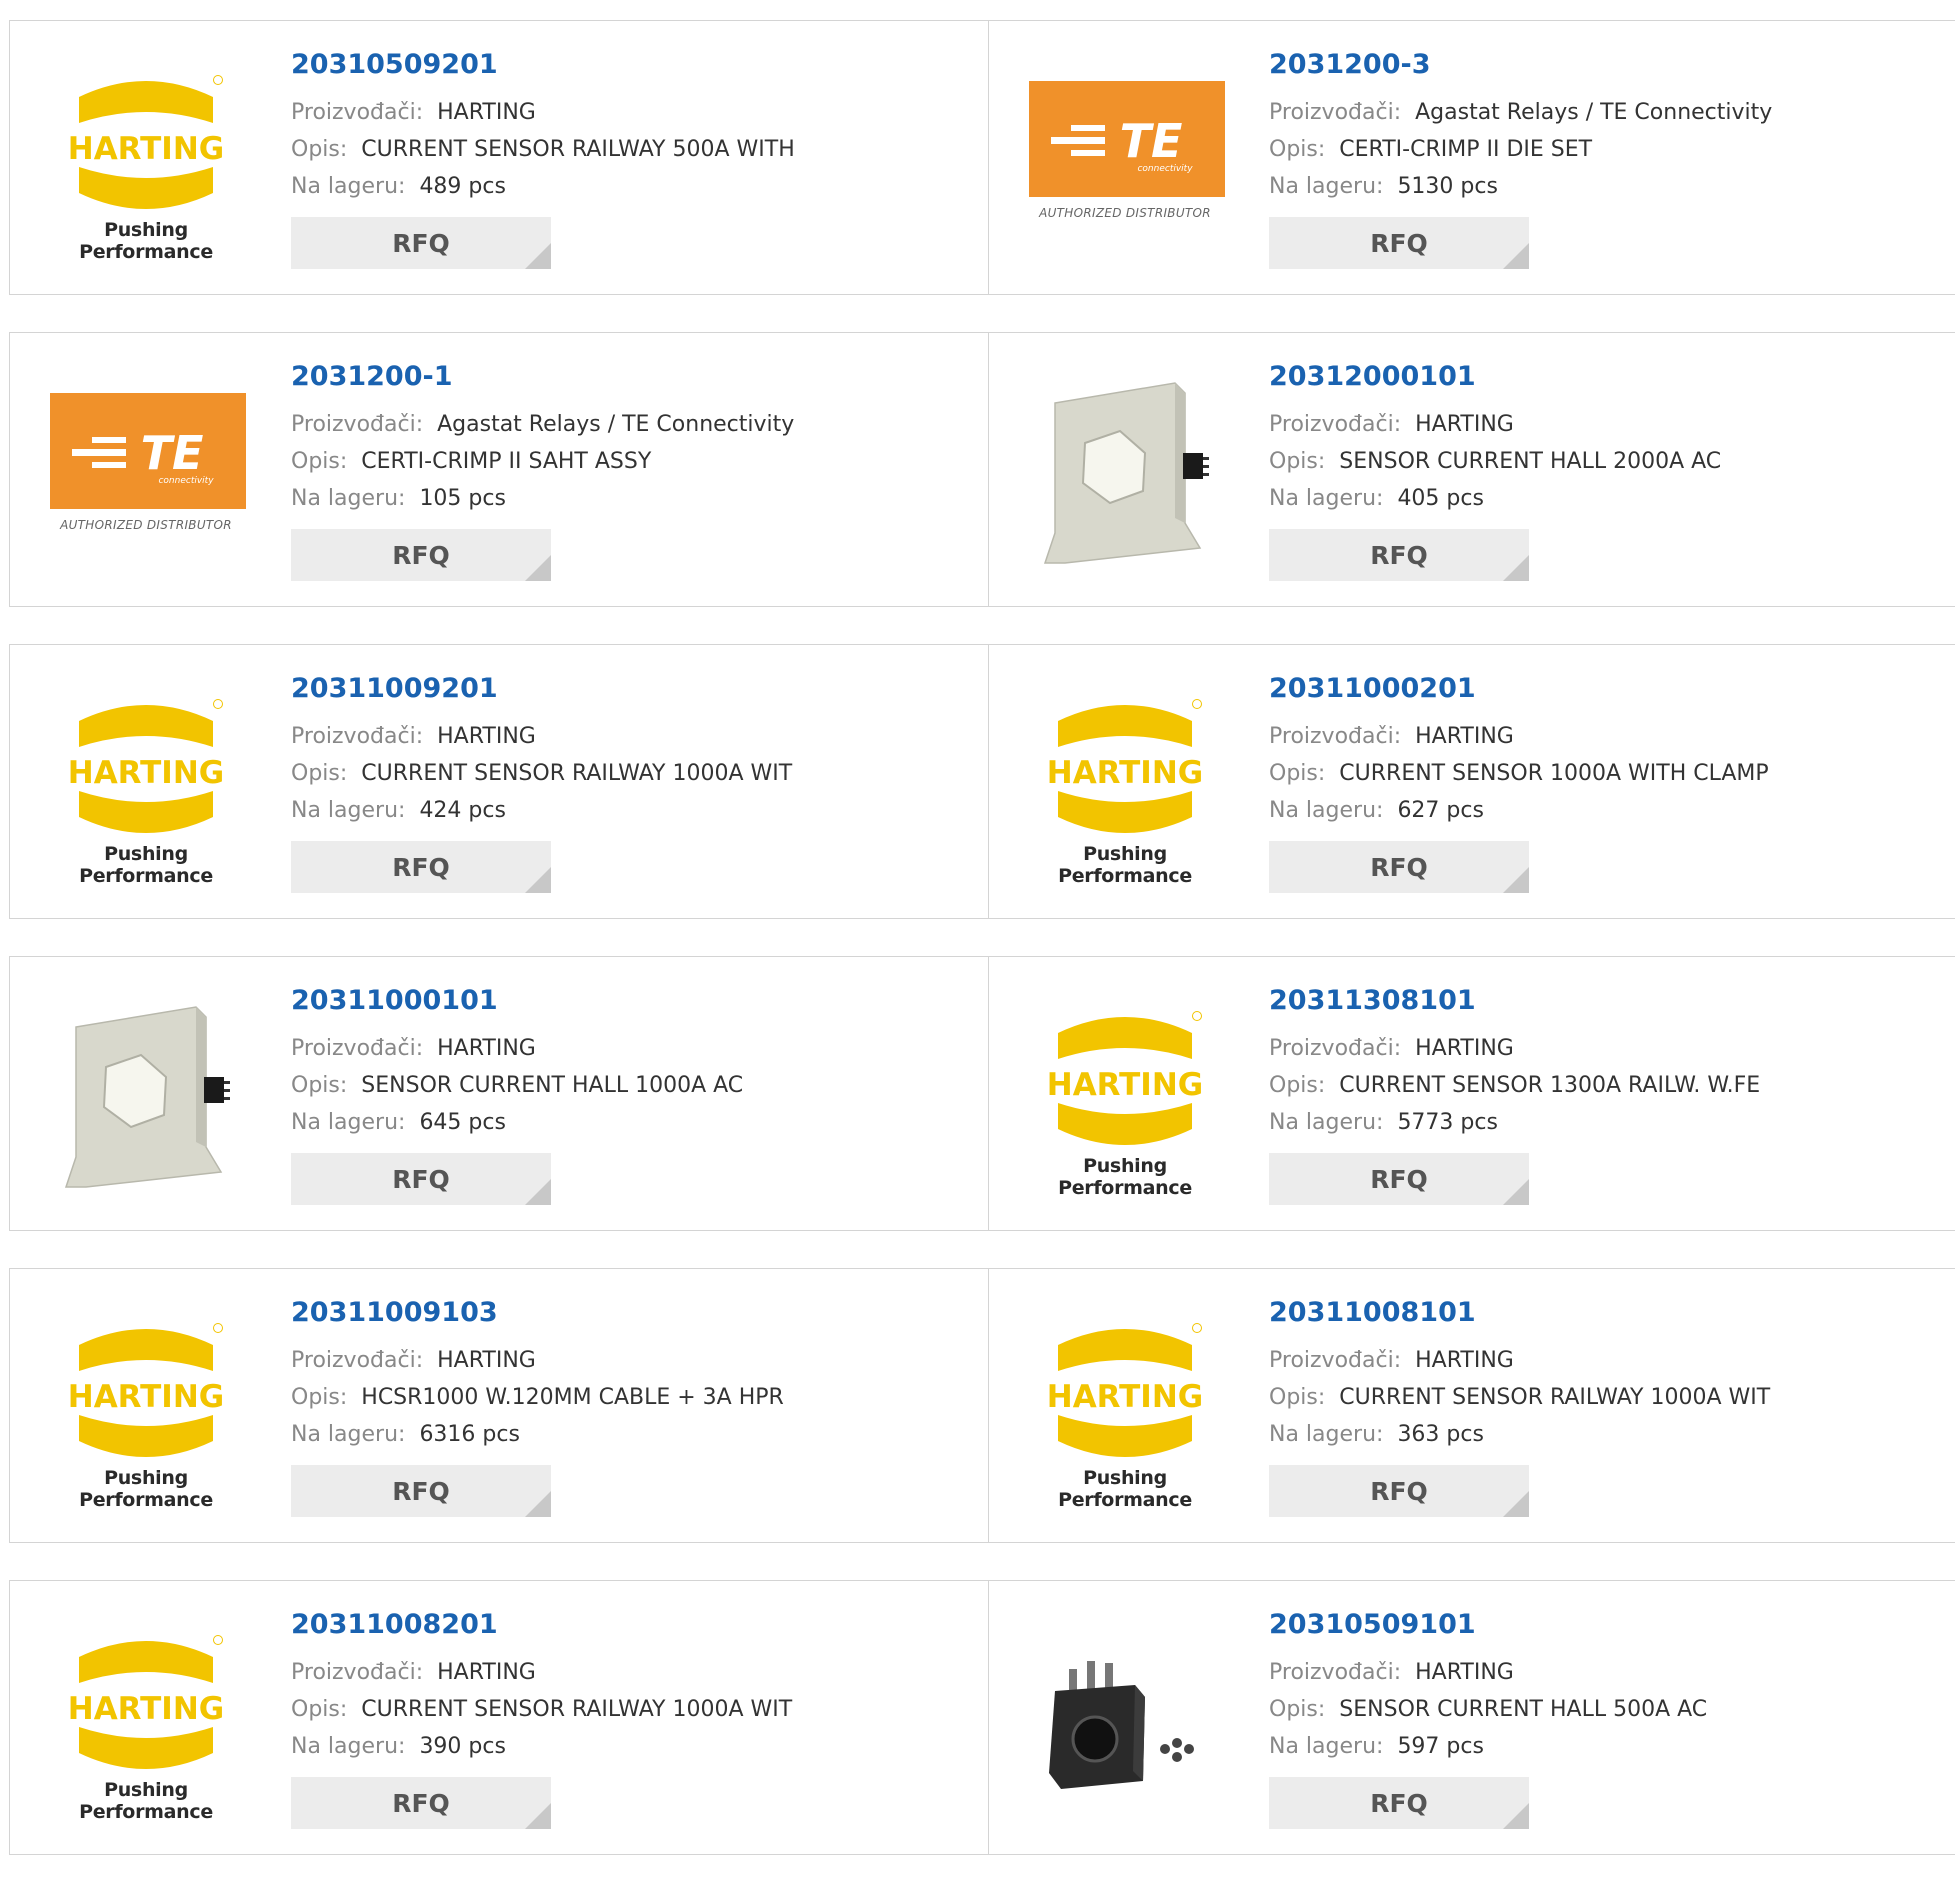 Image resolution: width=1955 pixels, height=1892 pixels. I want to click on part-number-link: 20311000201, so click(1372, 688).